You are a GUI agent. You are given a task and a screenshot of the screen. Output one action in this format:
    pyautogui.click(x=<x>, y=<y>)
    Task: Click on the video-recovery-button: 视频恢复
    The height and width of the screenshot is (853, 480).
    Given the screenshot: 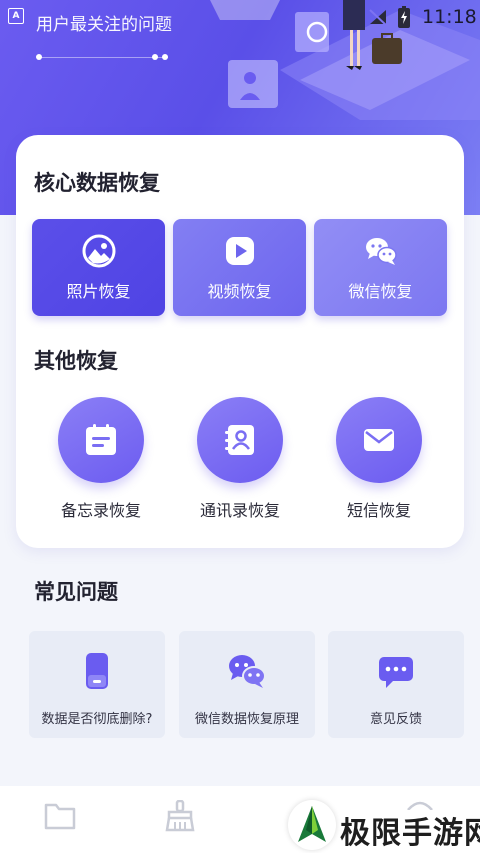 What is the action you would take?
    pyautogui.click(x=239, y=267)
    